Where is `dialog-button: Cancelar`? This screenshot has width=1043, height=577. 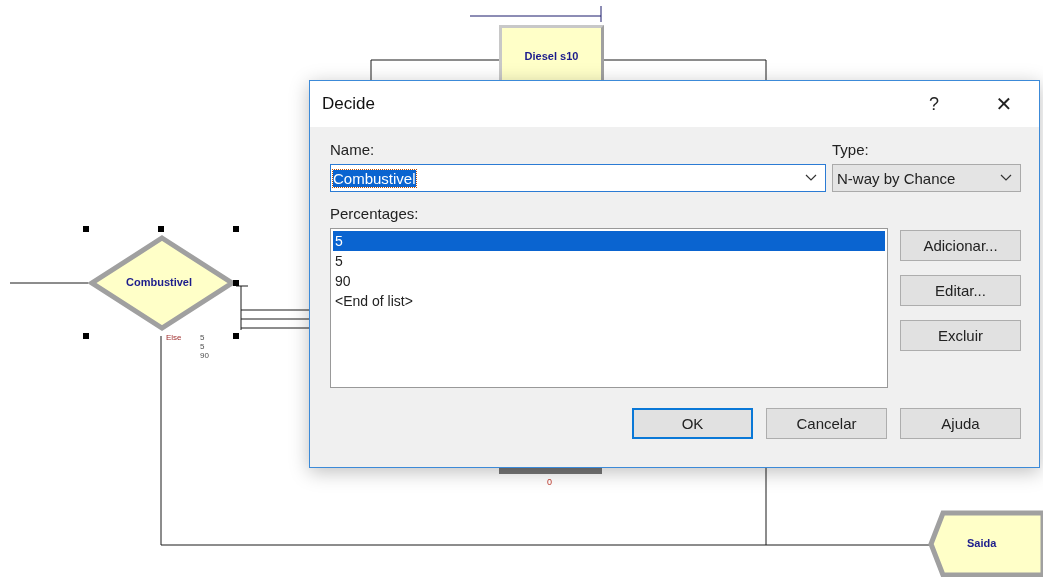 dialog-button: Cancelar is located at coordinates (826, 423).